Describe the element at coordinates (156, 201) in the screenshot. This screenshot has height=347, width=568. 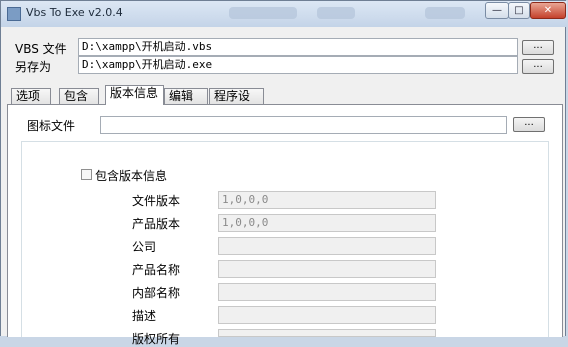
I see `file-version-label: 文件版本` at that location.